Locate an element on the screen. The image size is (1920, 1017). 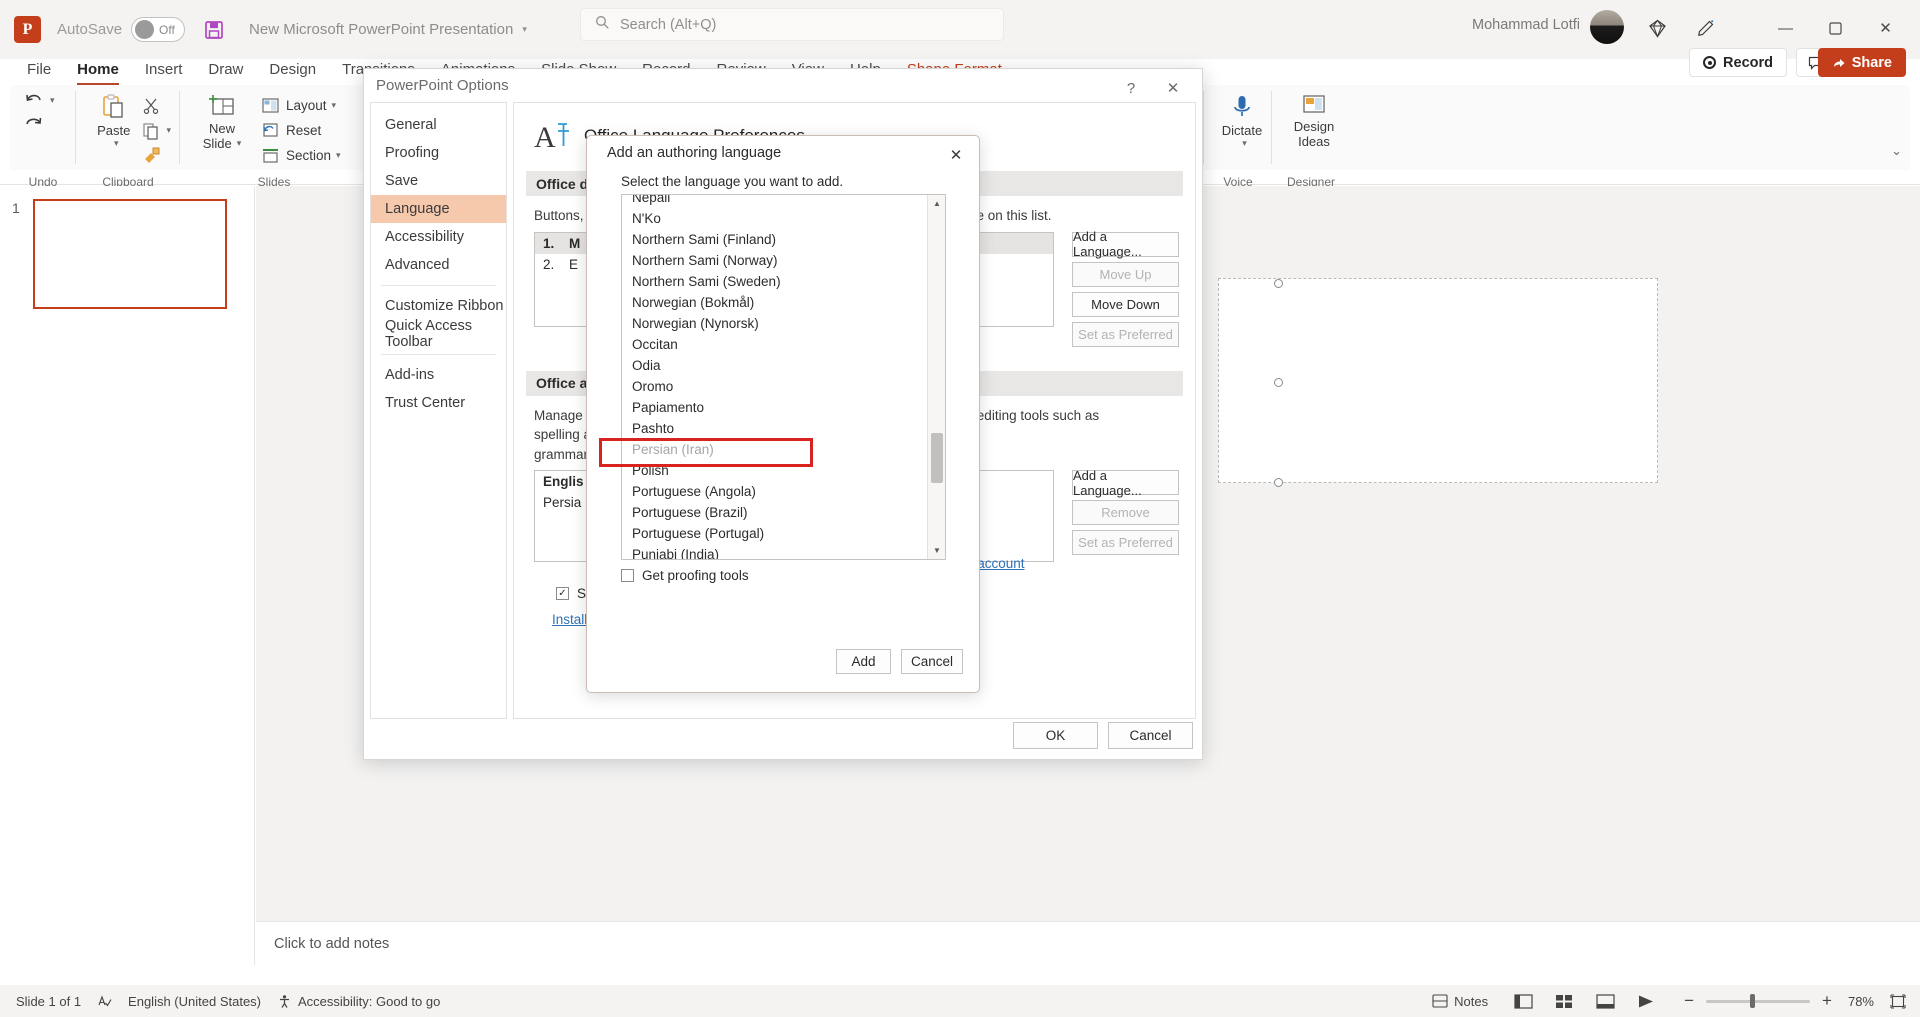
ribbon-collapse-chevron-icon: ⌄ is located at coordinates (1896, 151).